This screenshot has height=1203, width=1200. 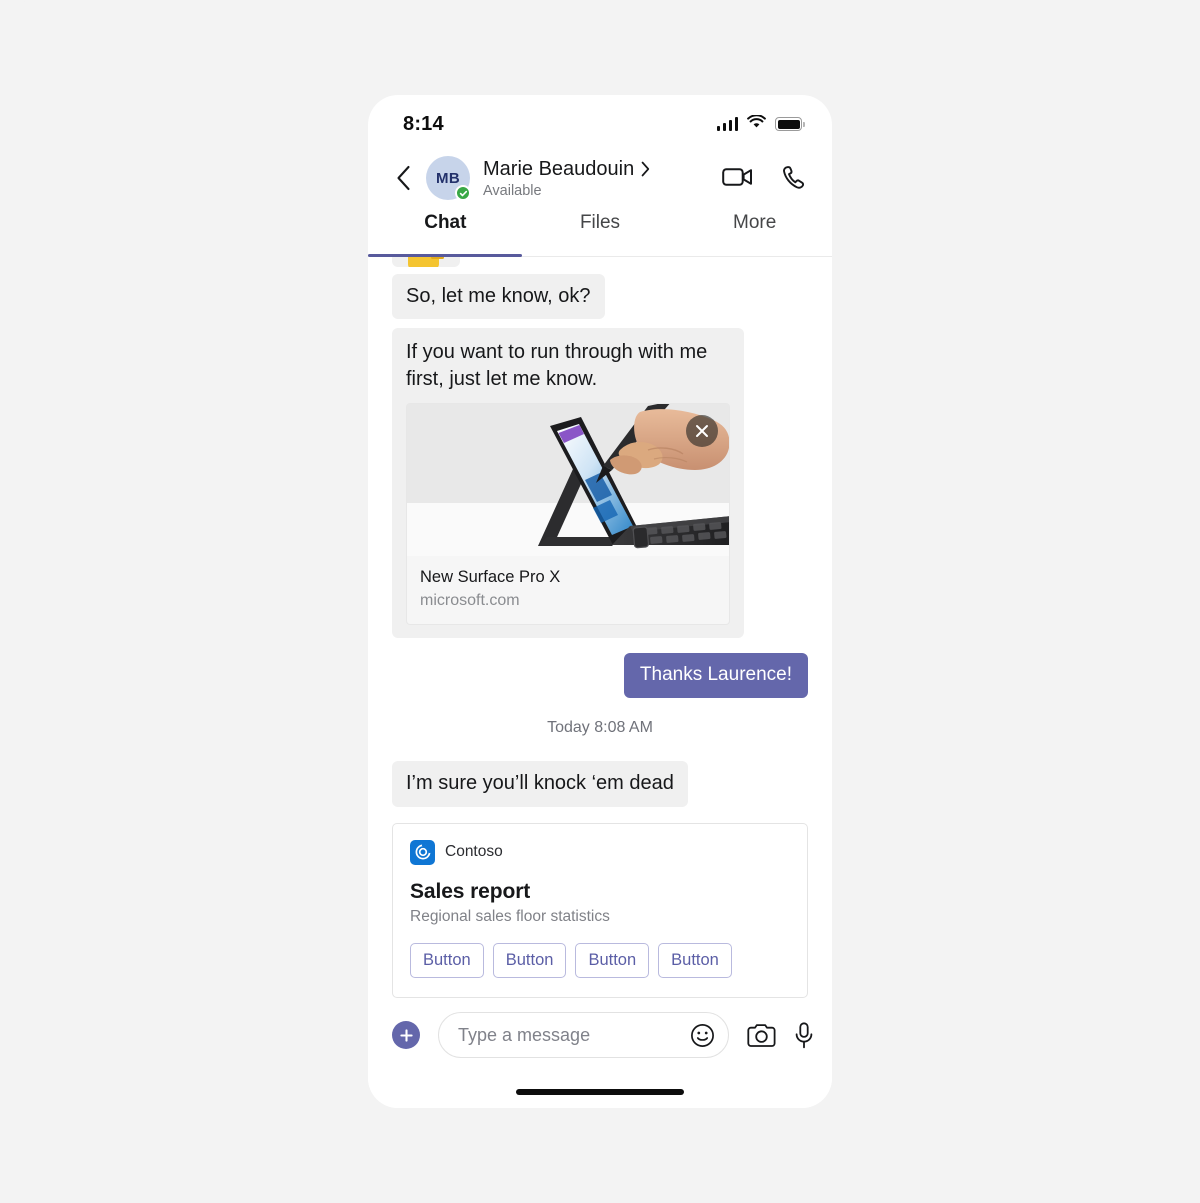 I want to click on home-indicator-area, so click(x=600, y=1092).